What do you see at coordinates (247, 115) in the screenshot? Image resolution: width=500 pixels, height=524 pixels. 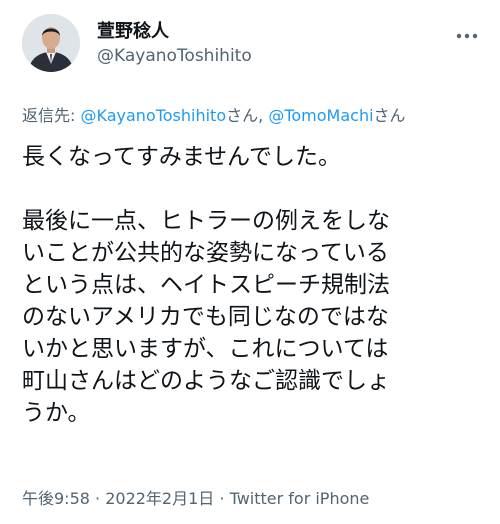 I see `reply-suffix-1: さん,` at bounding box center [247, 115].